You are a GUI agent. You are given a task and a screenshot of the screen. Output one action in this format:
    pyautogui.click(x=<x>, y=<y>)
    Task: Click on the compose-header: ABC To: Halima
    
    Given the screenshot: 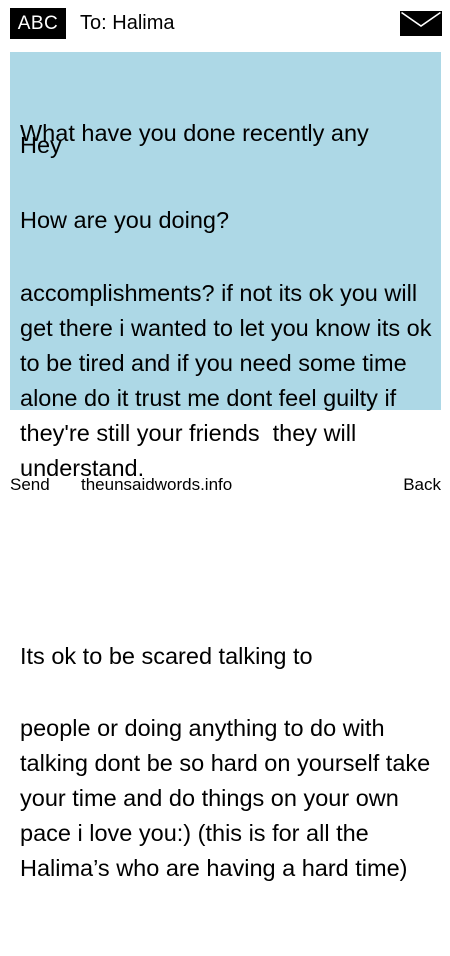 What is the action you would take?
    pyautogui.click(x=225, y=23)
    